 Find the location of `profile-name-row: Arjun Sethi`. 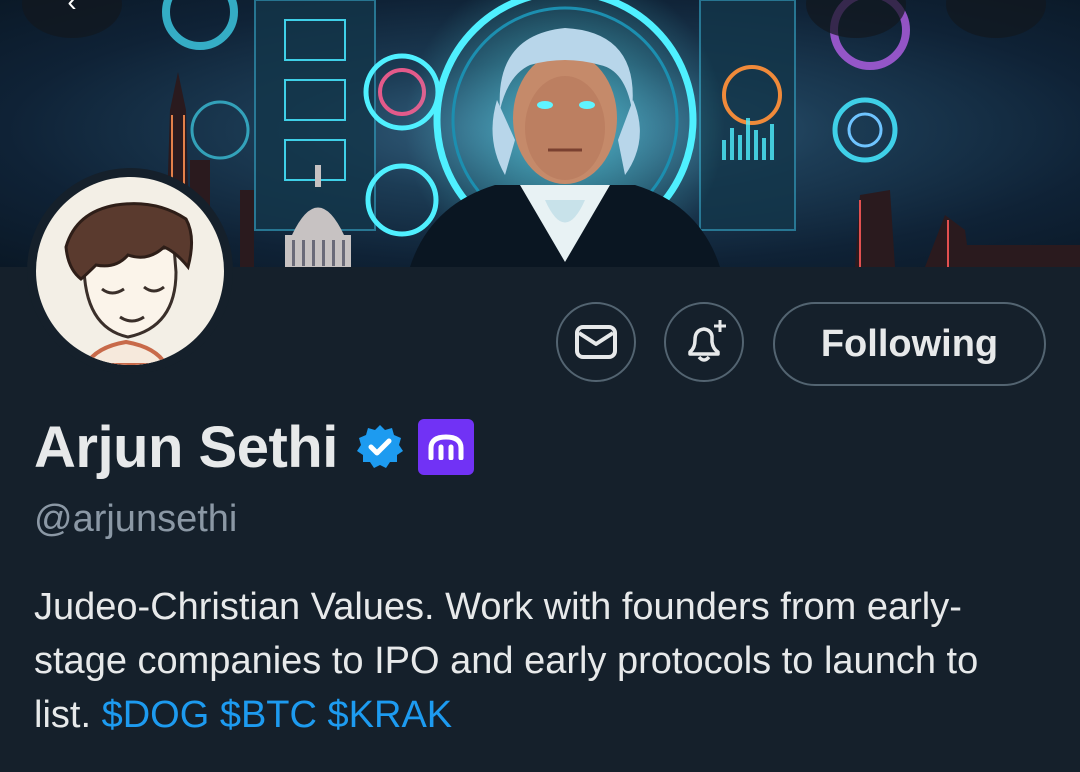

profile-name-row: Arjun Sethi is located at coordinates (254, 447).